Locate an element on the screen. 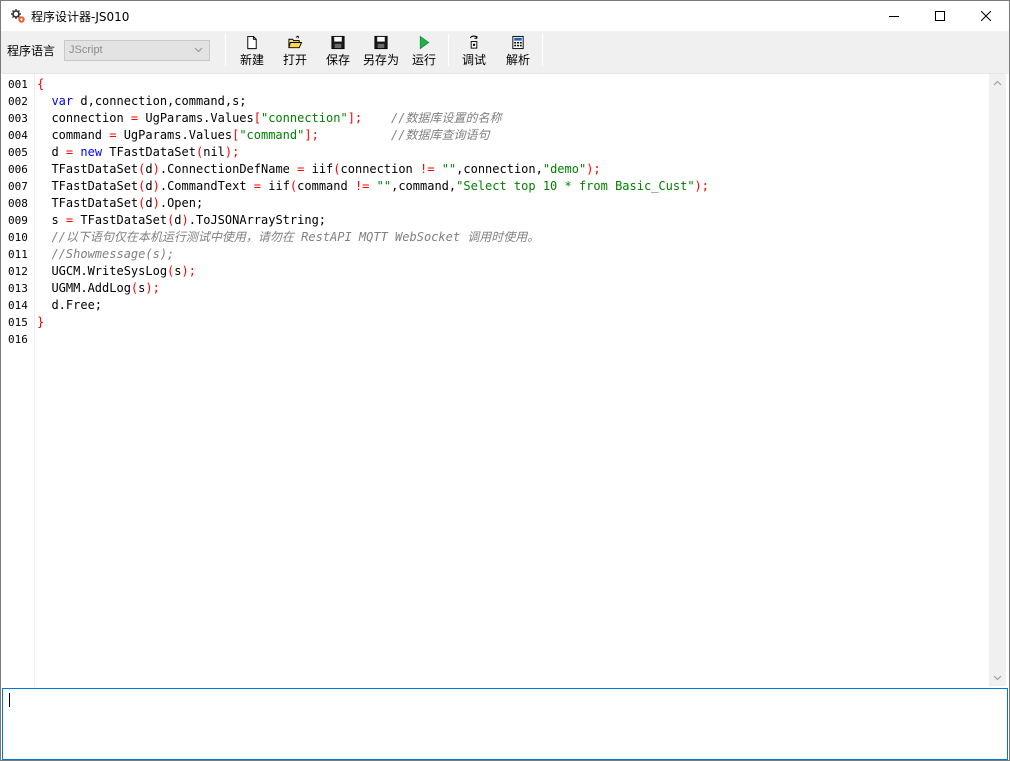  scroll-down-button is located at coordinates (997, 677).